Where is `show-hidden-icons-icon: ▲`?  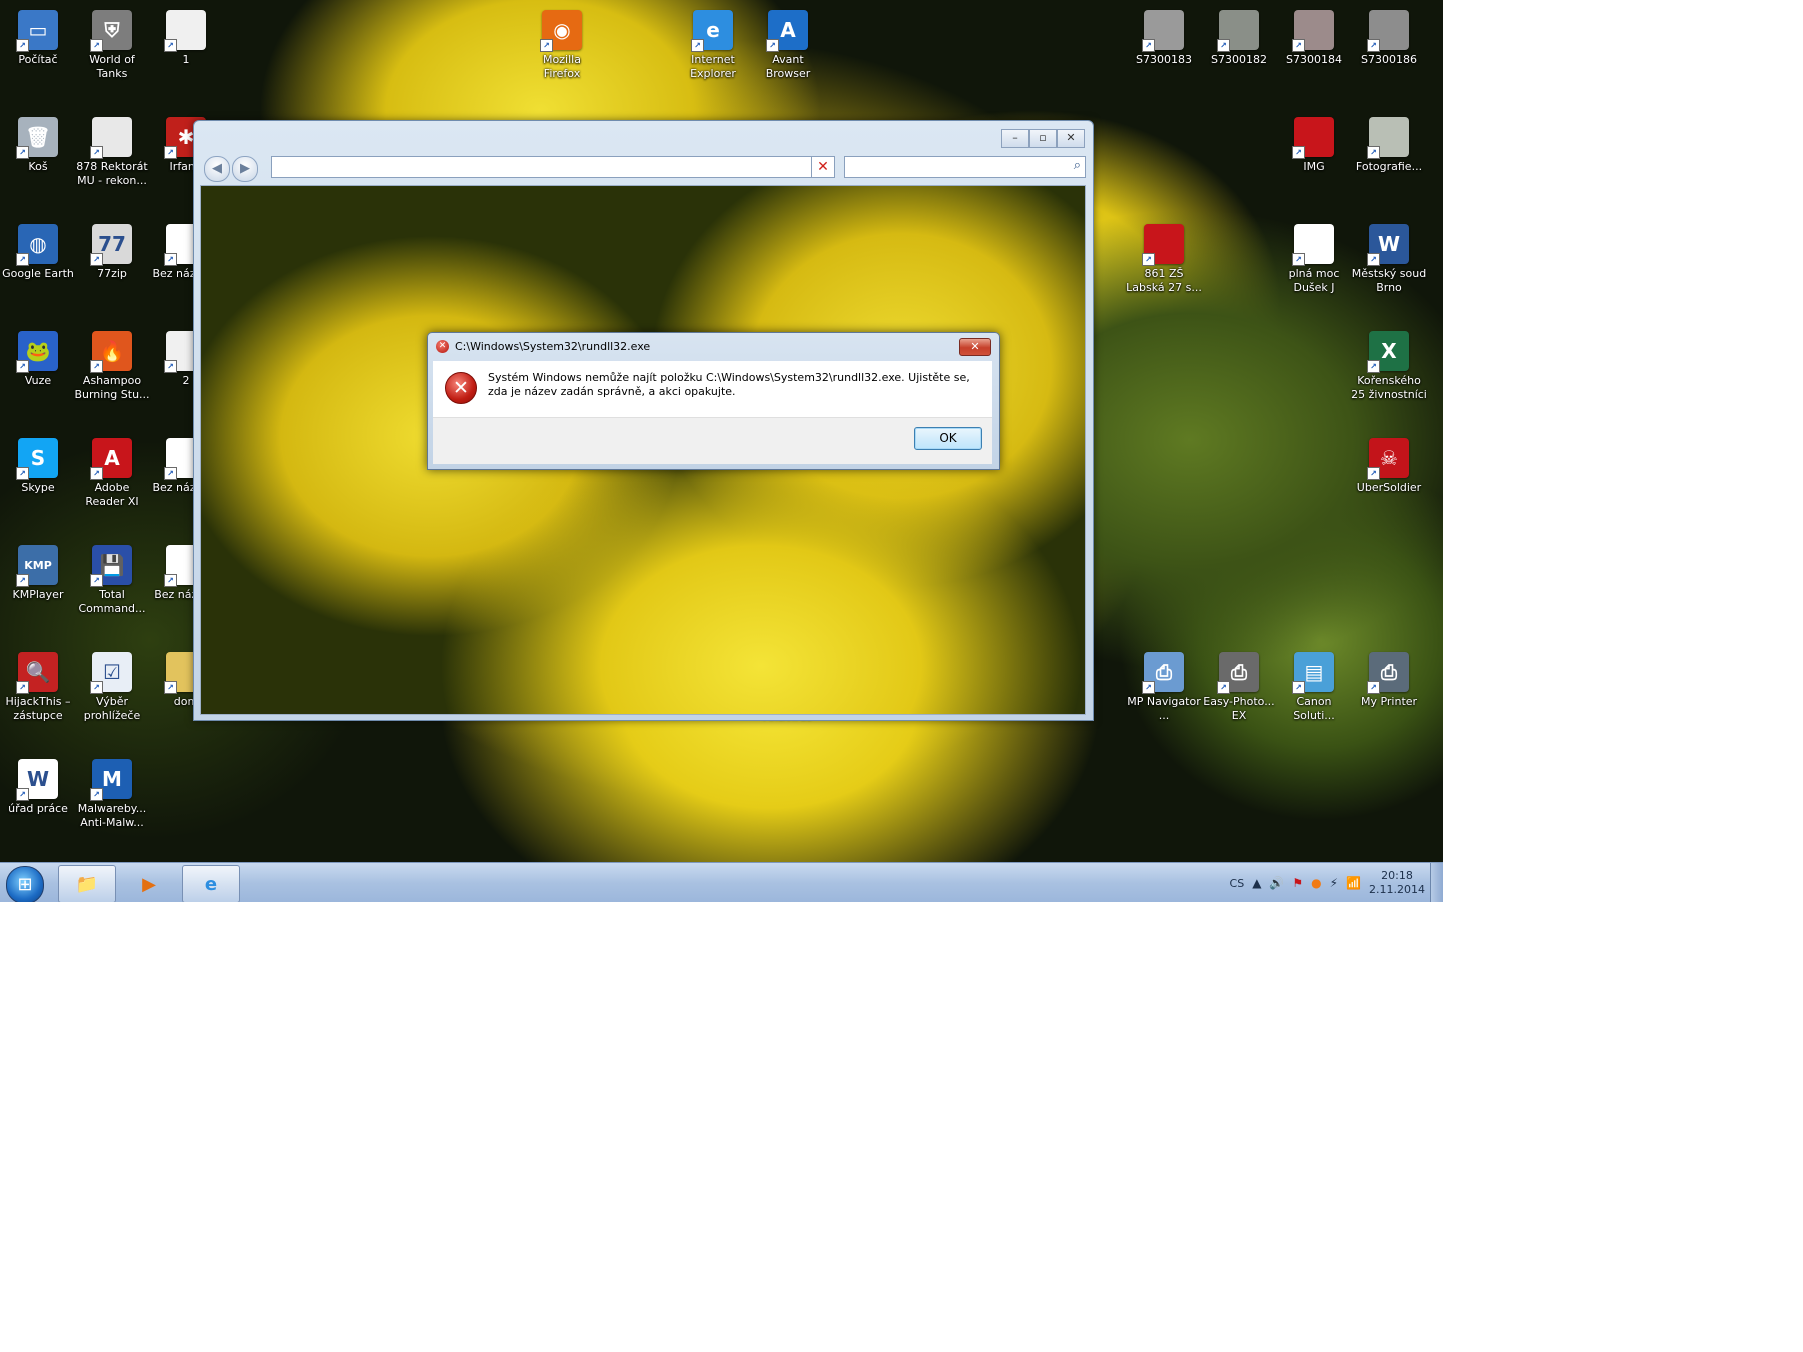 show-hidden-icons-icon: ▲ is located at coordinates (1256, 883).